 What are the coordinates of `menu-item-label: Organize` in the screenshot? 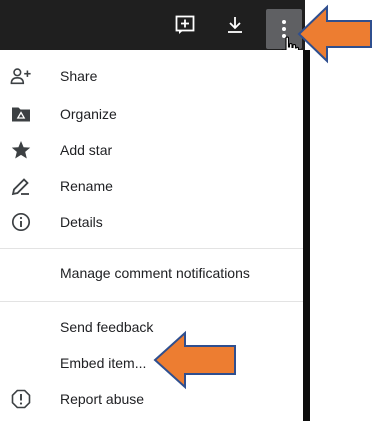 It's located at (88, 114).